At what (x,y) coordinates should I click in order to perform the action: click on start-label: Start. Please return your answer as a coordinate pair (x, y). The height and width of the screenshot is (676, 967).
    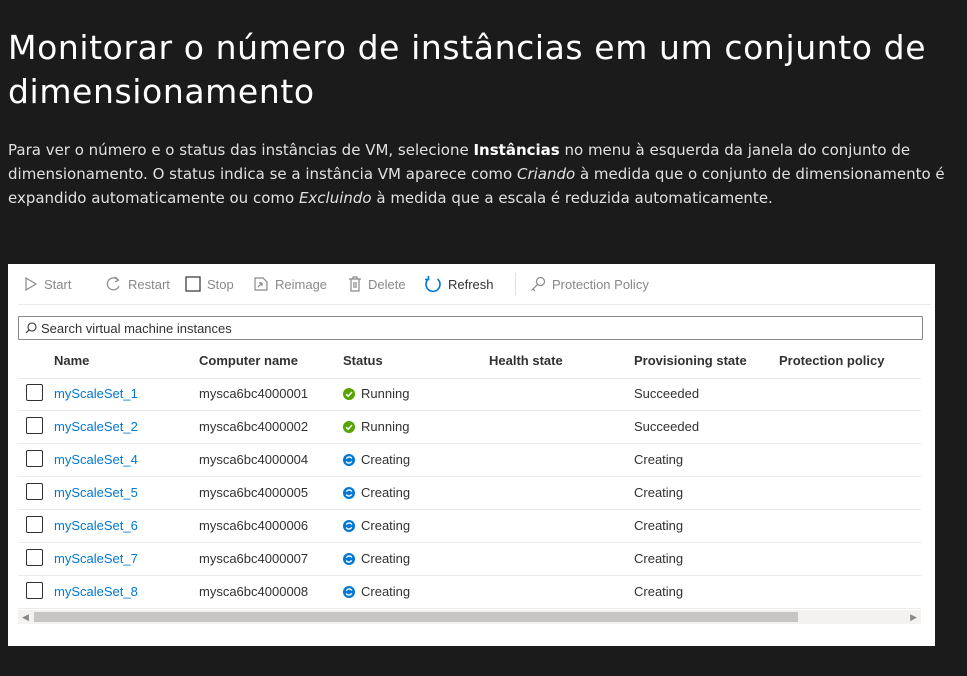
    Looking at the image, I should click on (58, 284).